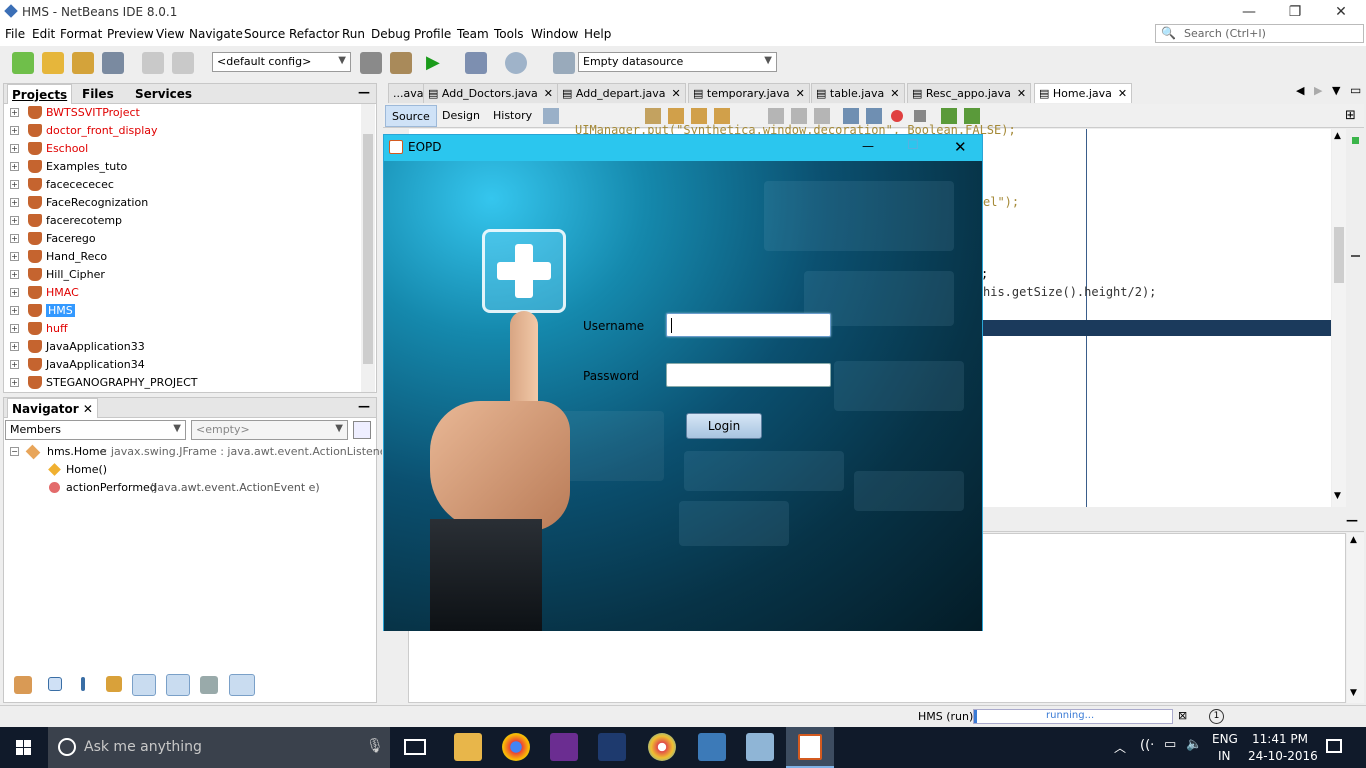 Image resolution: width=1366 pixels, height=768 pixels. What do you see at coordinates (178, 685) in the screenshot?
I see `filter-non-public-icon` at bounding box center [178, 685].